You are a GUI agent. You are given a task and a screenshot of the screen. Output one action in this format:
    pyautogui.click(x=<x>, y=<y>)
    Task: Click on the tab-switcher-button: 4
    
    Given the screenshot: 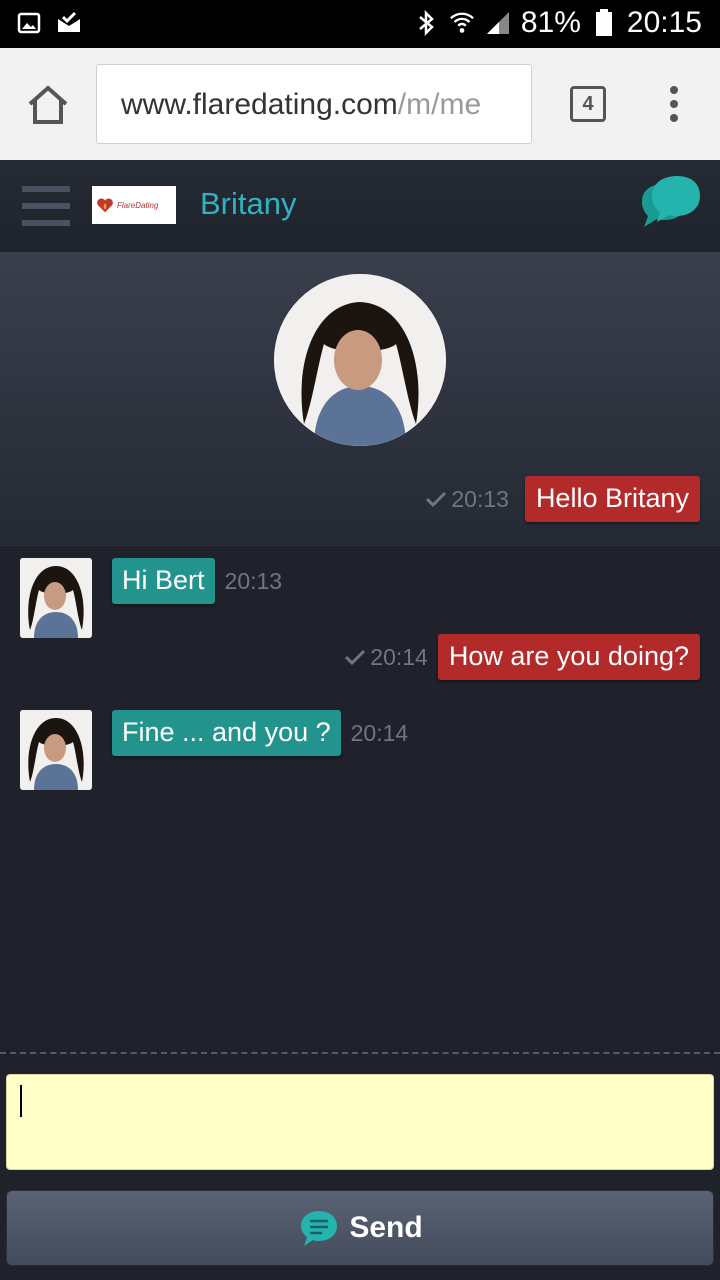 What is the action you would take?
    pyautogui.click(x=588, y=104)
    